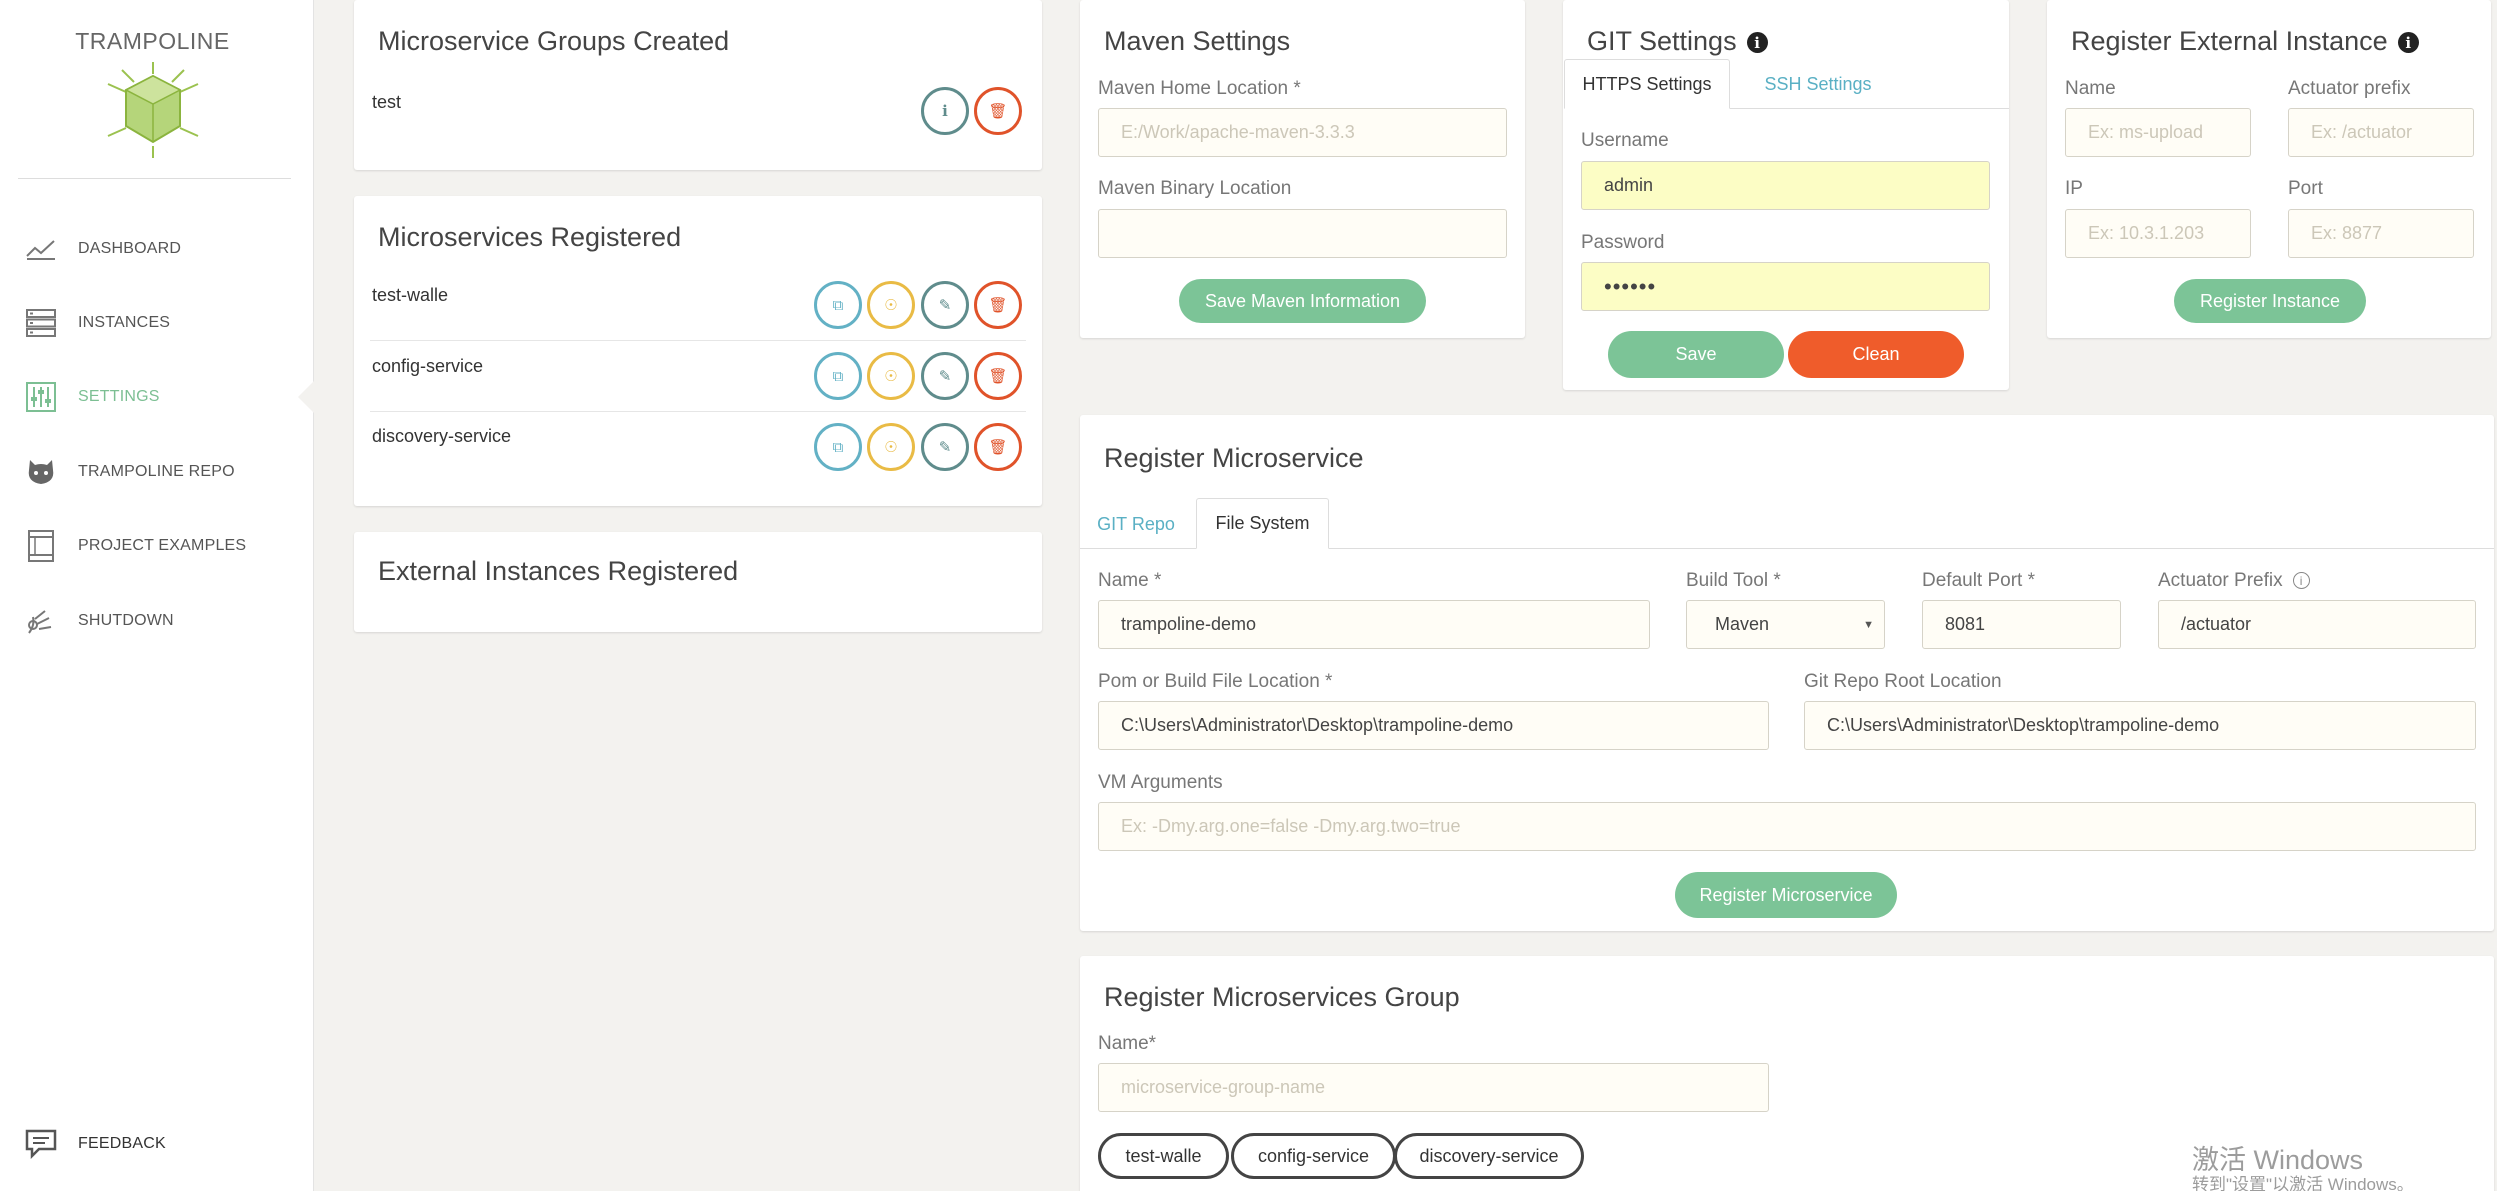  I want to click on actuator-prefix-input: Ex: /actuator, so click(2381, 132).